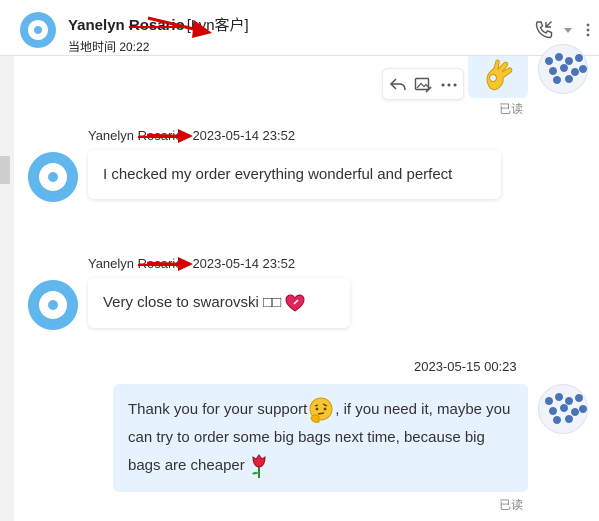  What do you see at coordinates (7, 288) in the screenshot?
I see `sidebar-edge` at bounding box center [7, 288].